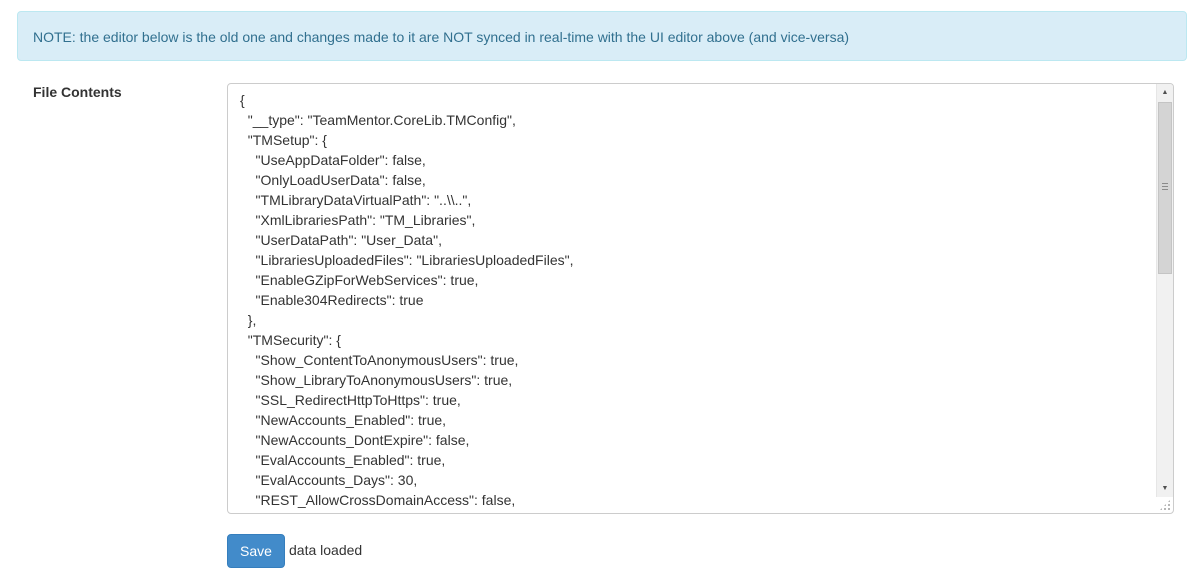 This screenshot has width=1201, height=573. What do you see at coordinates (378, 120) in the screenshot?
I see `code-line: "__type": "TeamMentor.CoreLib.TMConfig",` at bounding box center [378, 120].